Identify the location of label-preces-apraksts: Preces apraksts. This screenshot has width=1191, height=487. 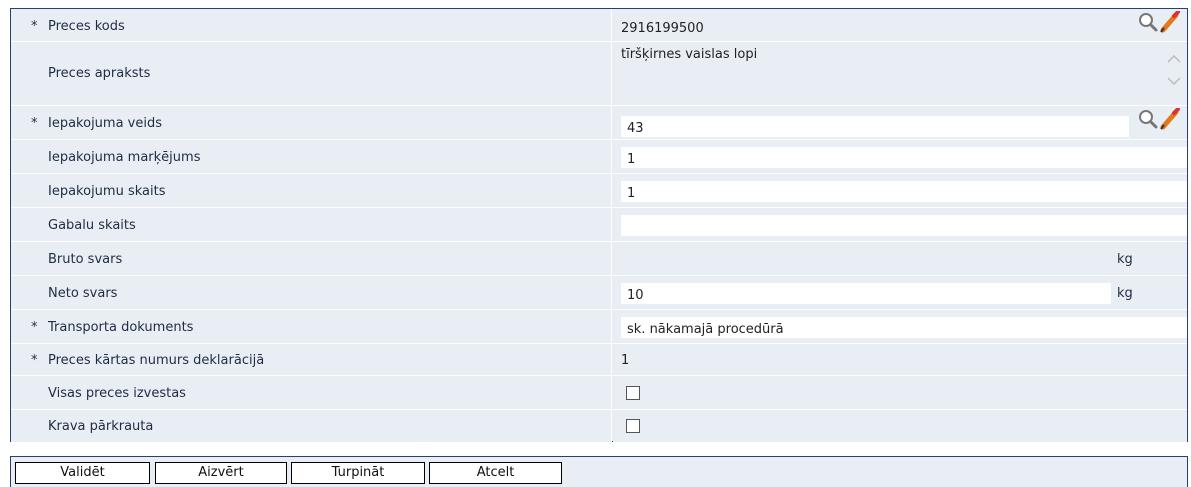
(99, 73).